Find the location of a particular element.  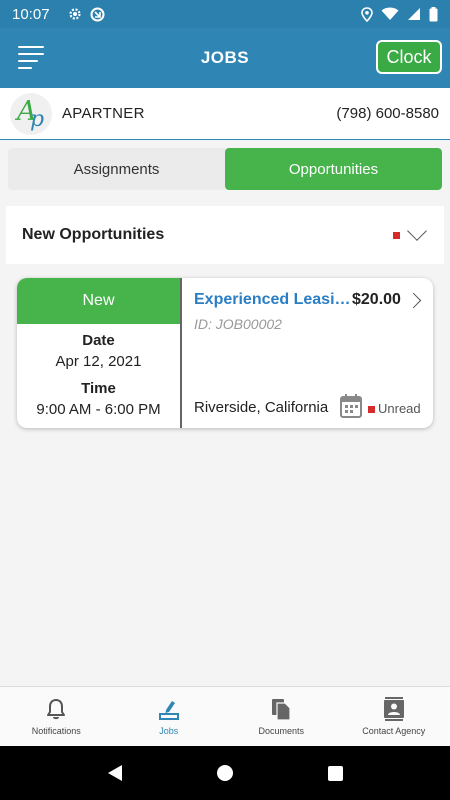

nav-label: Documents is located at coordinates (281, 731).